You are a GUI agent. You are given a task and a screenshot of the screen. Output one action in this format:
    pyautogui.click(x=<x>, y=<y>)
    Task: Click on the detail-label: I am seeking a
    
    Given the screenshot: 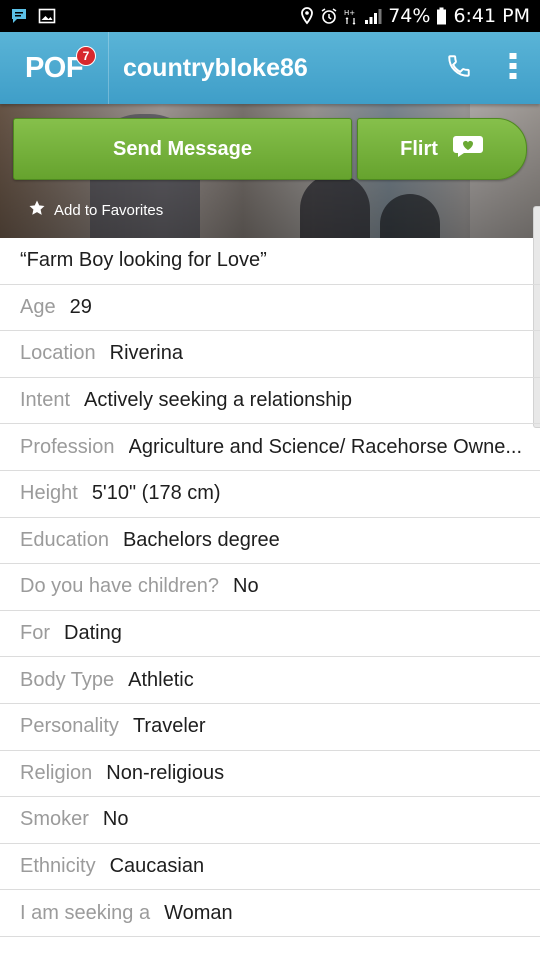 What is the action you would take?
    pyautogui.click(x=85, y=912)
    